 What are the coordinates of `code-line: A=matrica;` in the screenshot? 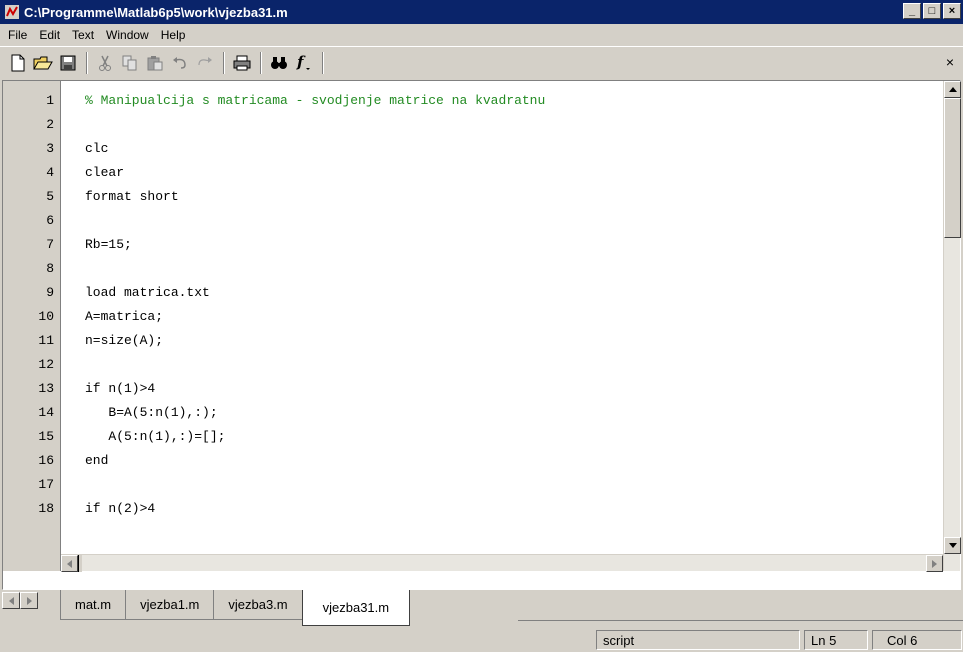 It's located at (124, 317).